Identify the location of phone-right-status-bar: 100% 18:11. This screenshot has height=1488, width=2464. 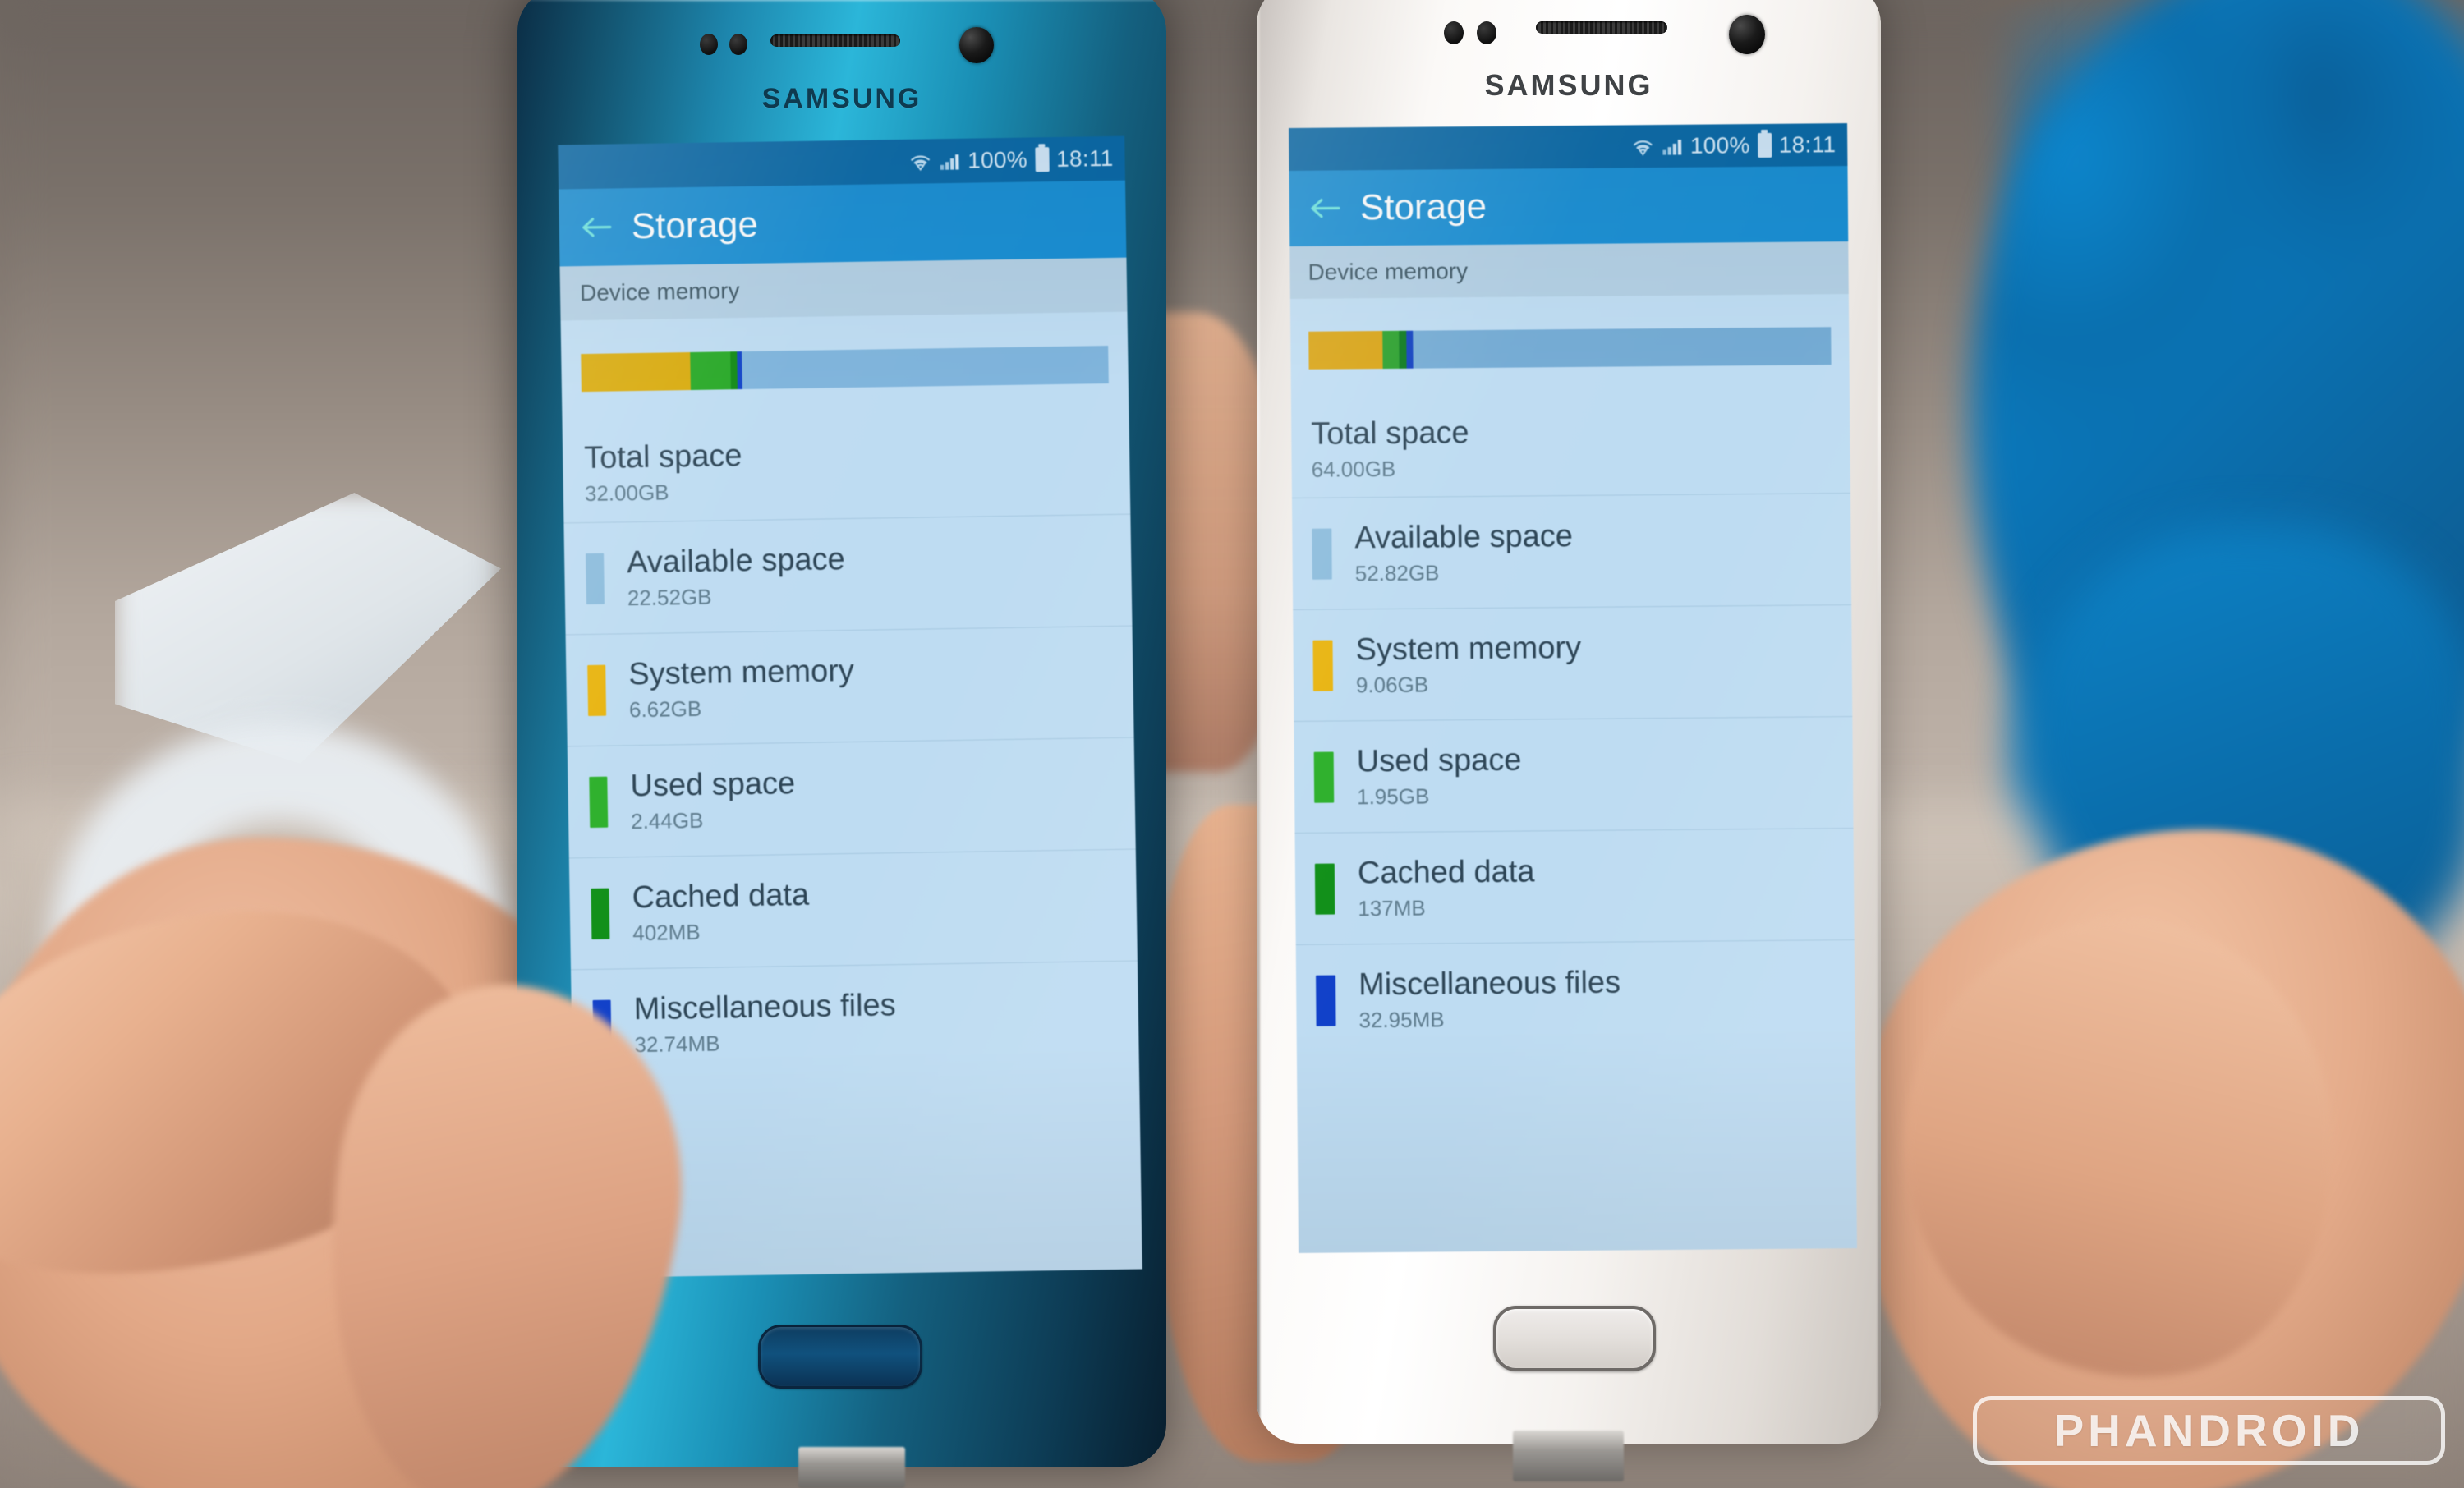
(1568, 147).